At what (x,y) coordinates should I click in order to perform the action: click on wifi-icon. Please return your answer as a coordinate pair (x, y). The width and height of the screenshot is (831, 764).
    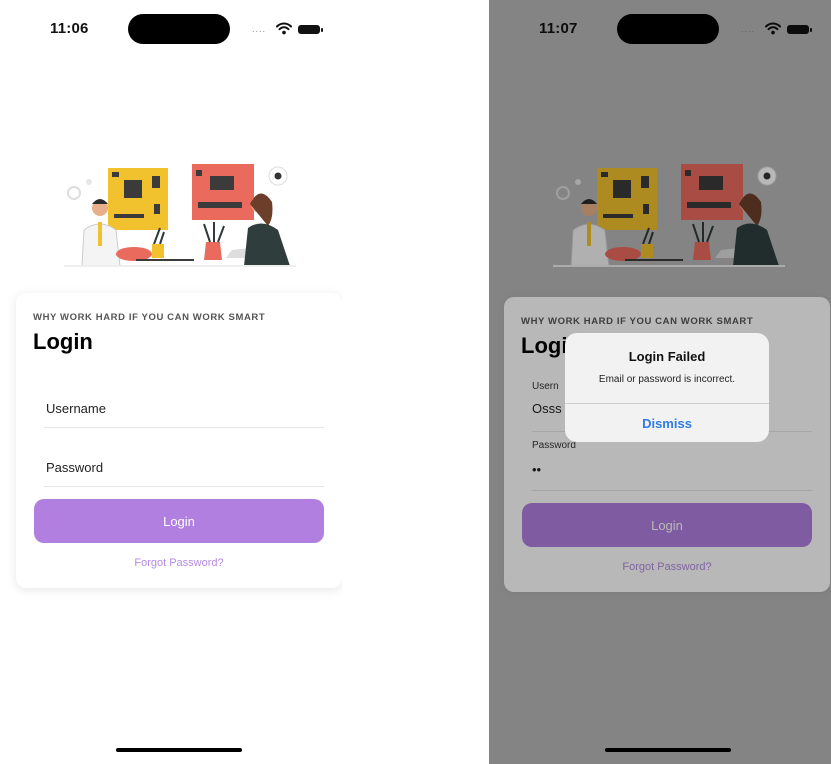
    Looking at the image, I should click on (284, 28).